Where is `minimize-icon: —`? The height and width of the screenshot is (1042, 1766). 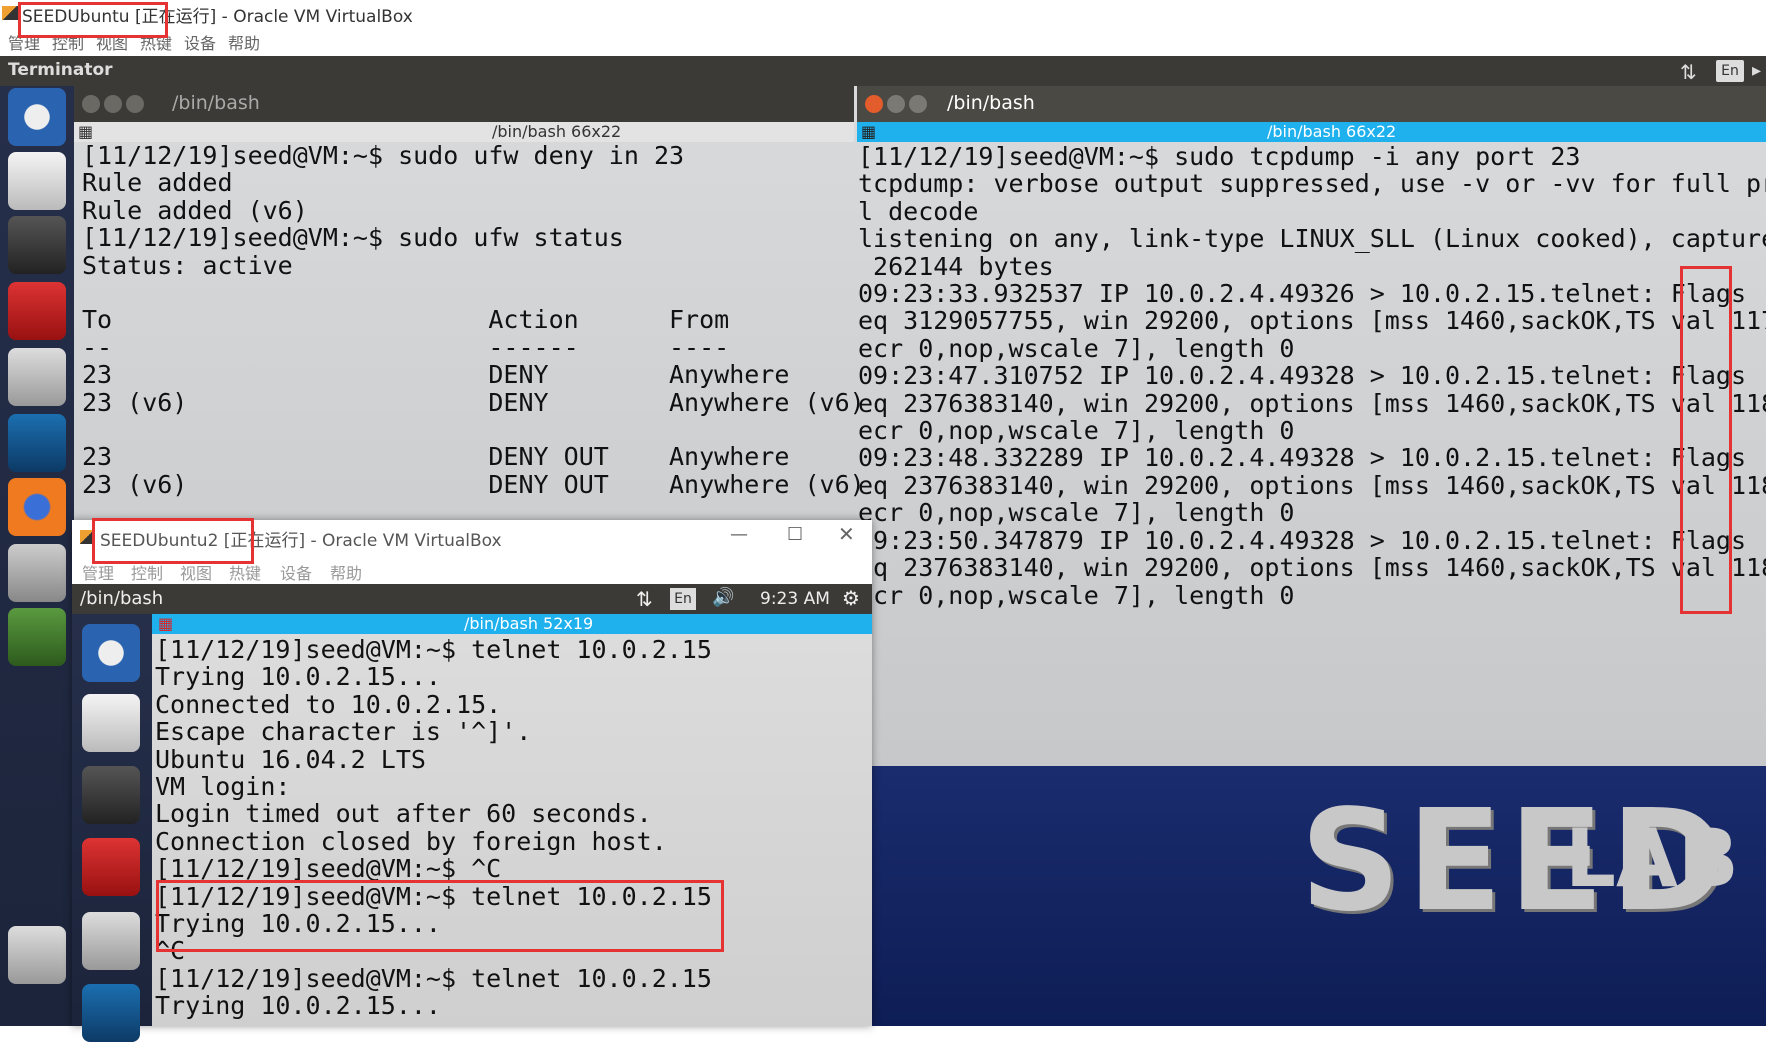
minimize-icon: — is located at coordinates (739, 534).